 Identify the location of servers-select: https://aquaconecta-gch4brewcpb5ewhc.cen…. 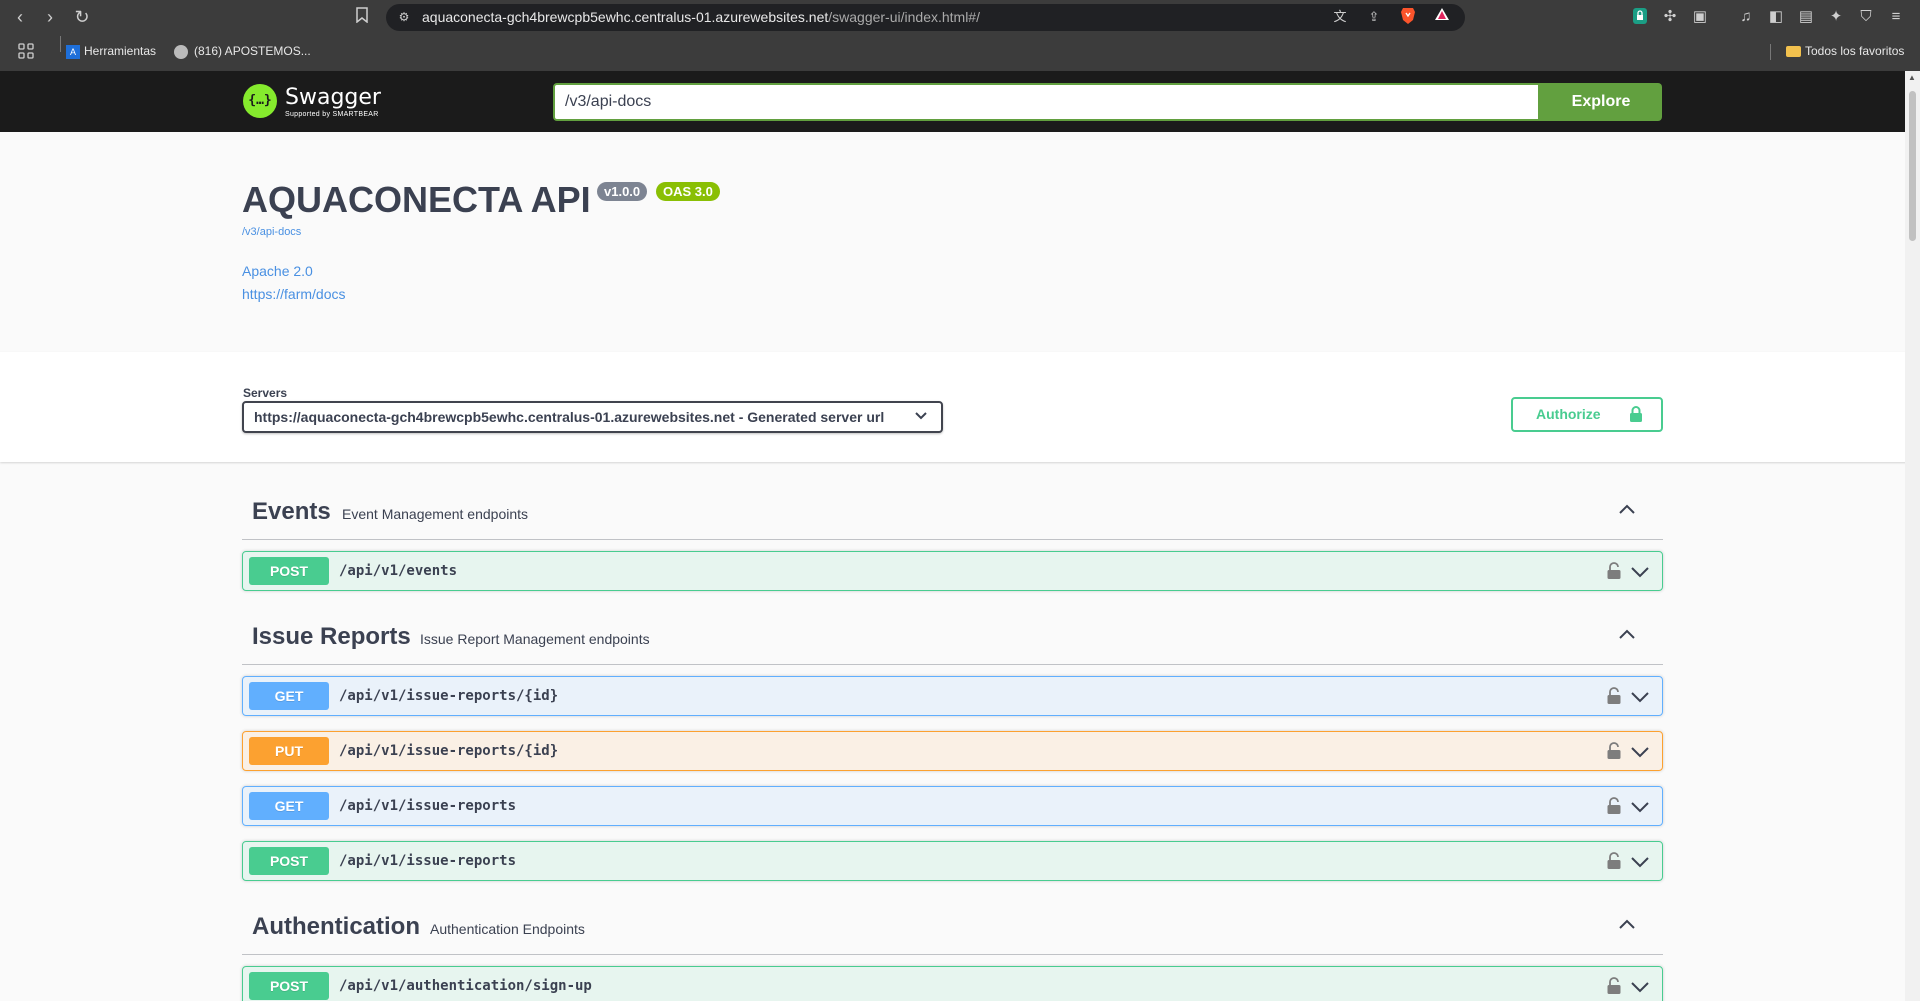
(592, 417).